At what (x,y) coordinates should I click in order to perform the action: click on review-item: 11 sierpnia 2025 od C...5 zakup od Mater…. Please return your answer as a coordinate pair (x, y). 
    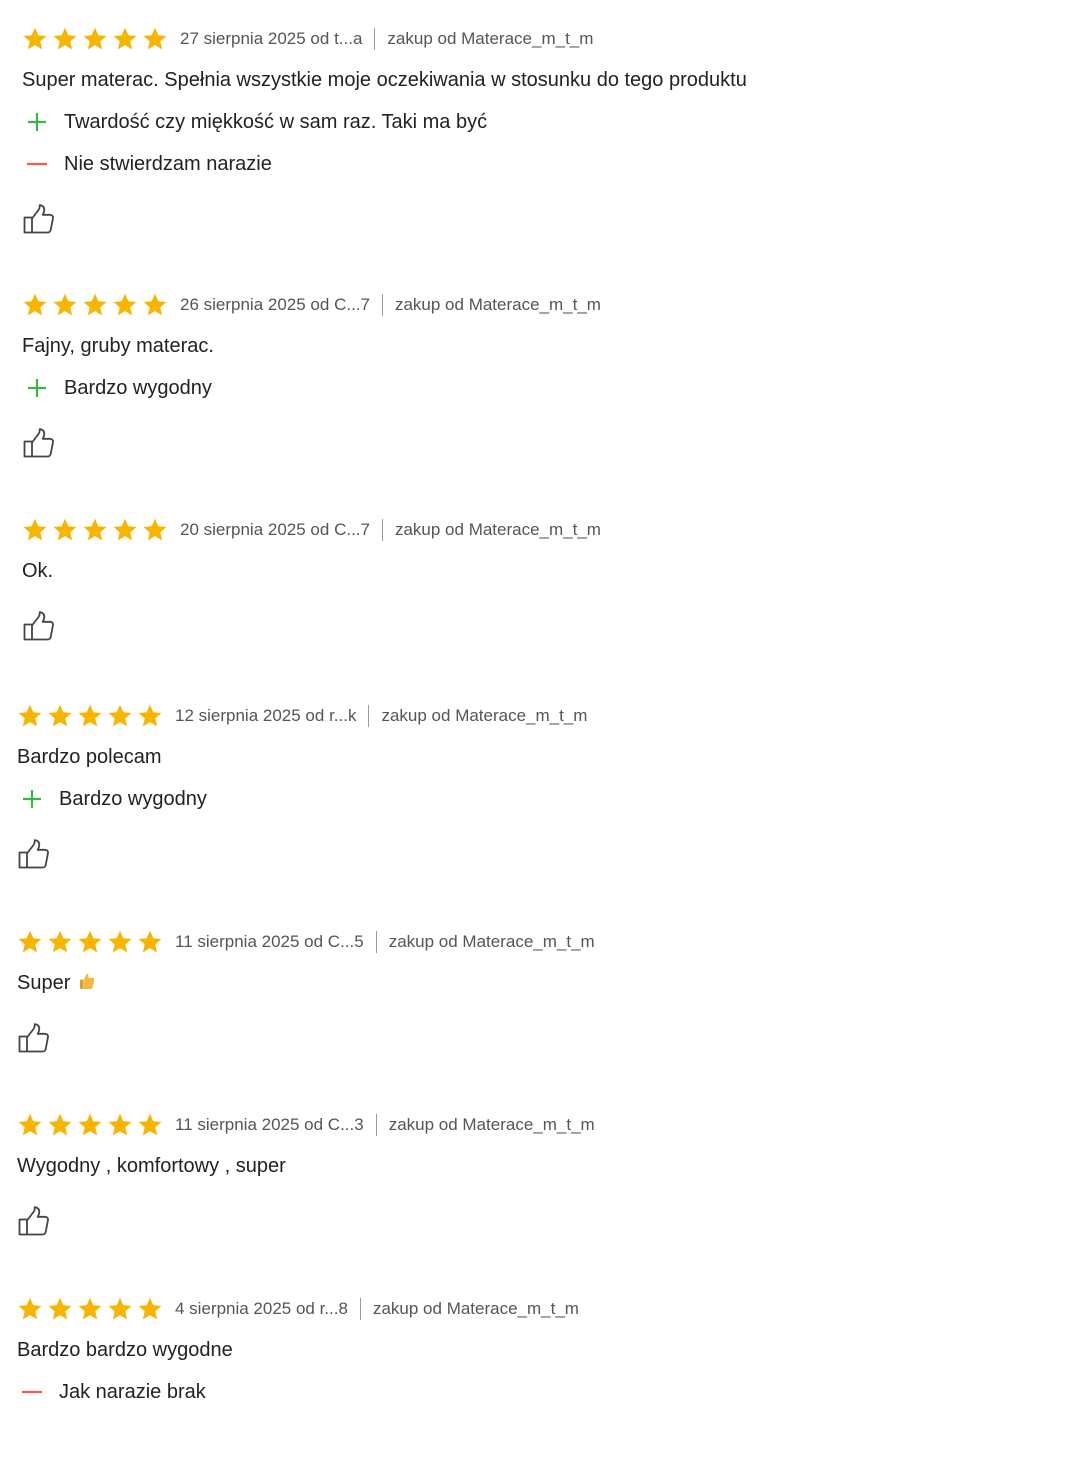
    Looking at the image, I should click on (517, 990).